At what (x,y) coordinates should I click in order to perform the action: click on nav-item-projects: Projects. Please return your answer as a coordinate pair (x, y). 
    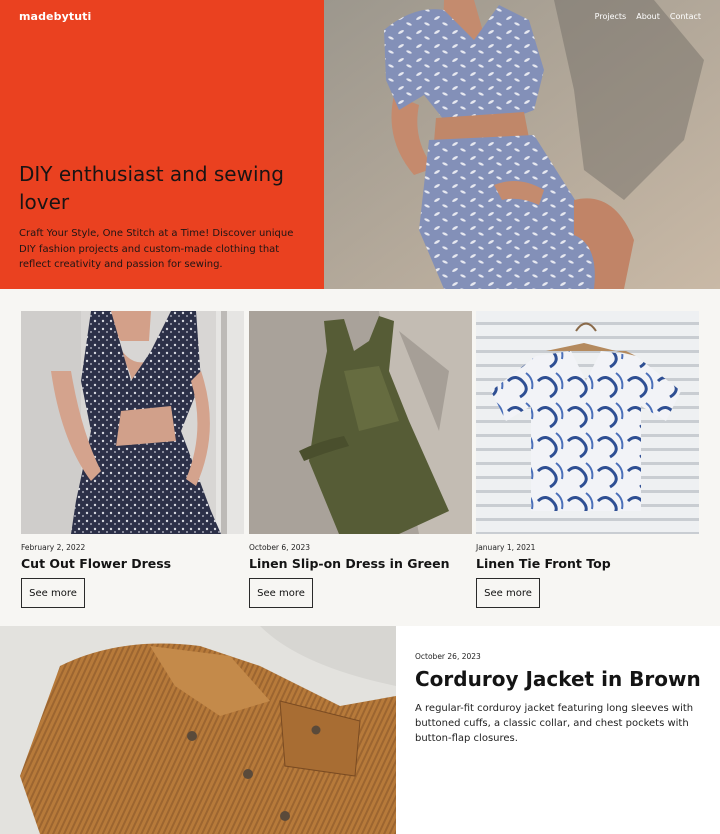
    Looking at the image, I should click on (611, 16).